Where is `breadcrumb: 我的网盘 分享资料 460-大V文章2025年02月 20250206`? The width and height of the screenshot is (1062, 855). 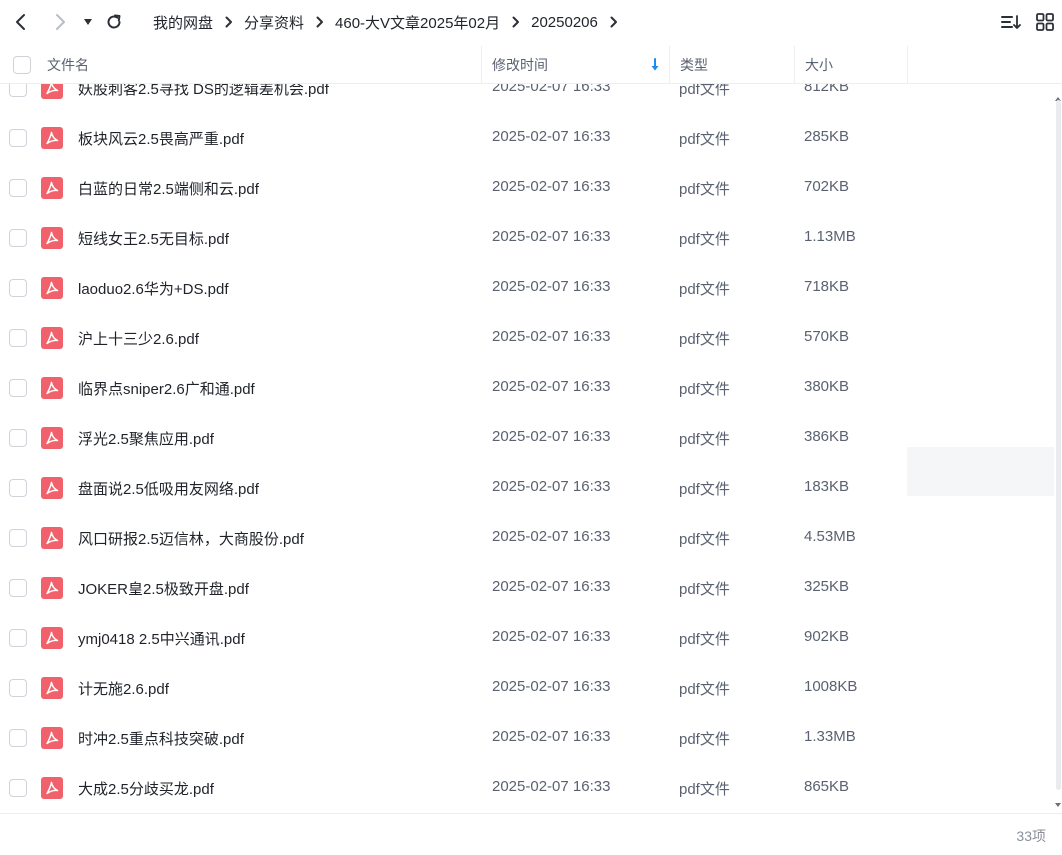
breadcrumb: 我的网盘 分享资料 460-大V文章2025年02月 20250206 is located at coordinates (391, 22).